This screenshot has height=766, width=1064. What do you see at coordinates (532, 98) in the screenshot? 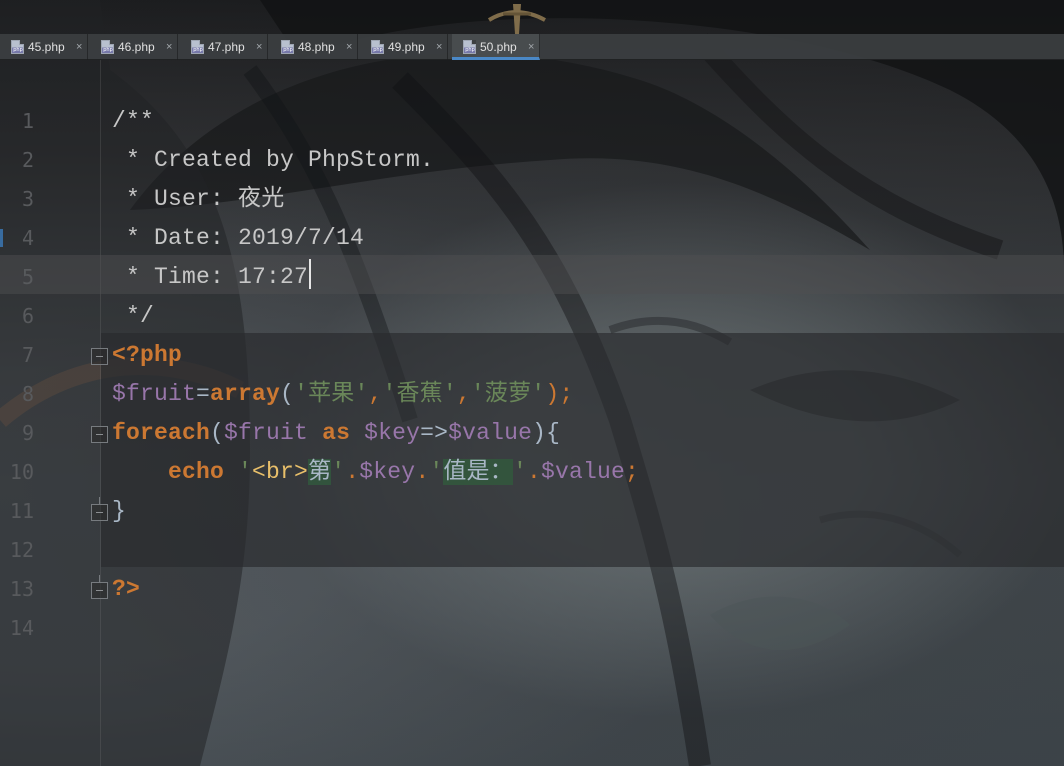
I see `code-line-1: 1` at bounding box center [532, 98].